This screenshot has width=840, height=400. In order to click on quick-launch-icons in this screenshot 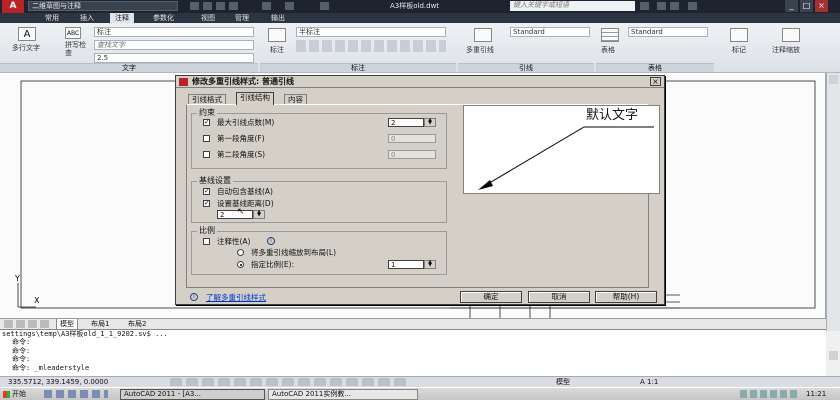, I will do `click(76, 394)`.